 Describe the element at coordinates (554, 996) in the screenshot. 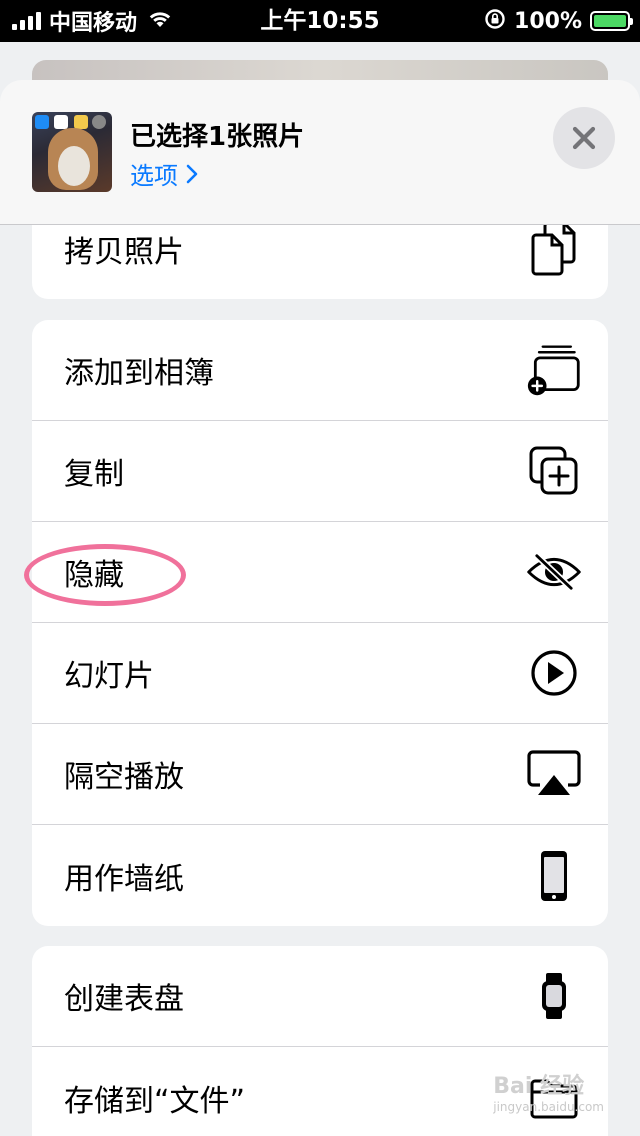

I see `watch-icon` at that location.